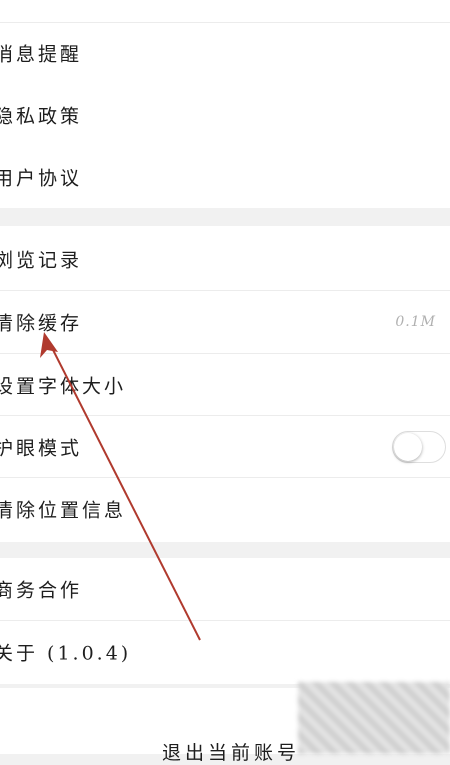 This screenshot has width=450, height=765. What do you see at coordinates (225, 589) in the screenshot?
I see `settings-item-business-cooperation: 商务合作` at bounding box center [225, 589].